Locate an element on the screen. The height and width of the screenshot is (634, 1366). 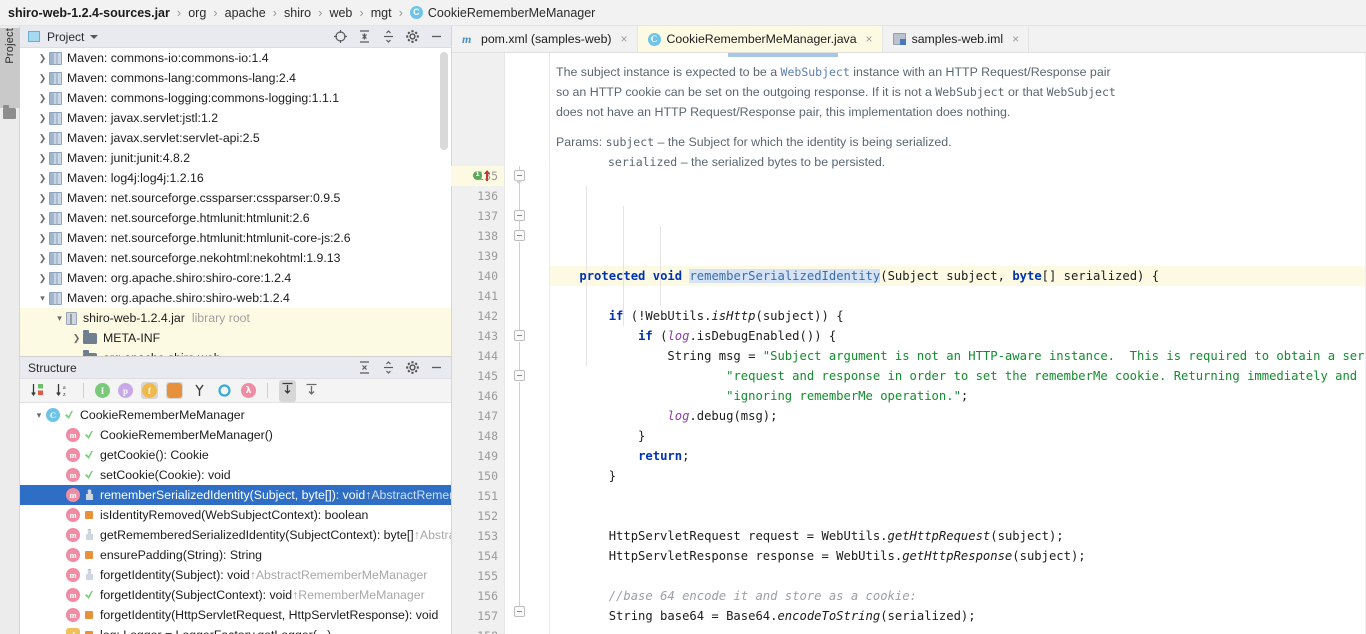
project-tree-item: ❯ Maven: junit:junit:4.8.2 is located at coordinates (235, 158).